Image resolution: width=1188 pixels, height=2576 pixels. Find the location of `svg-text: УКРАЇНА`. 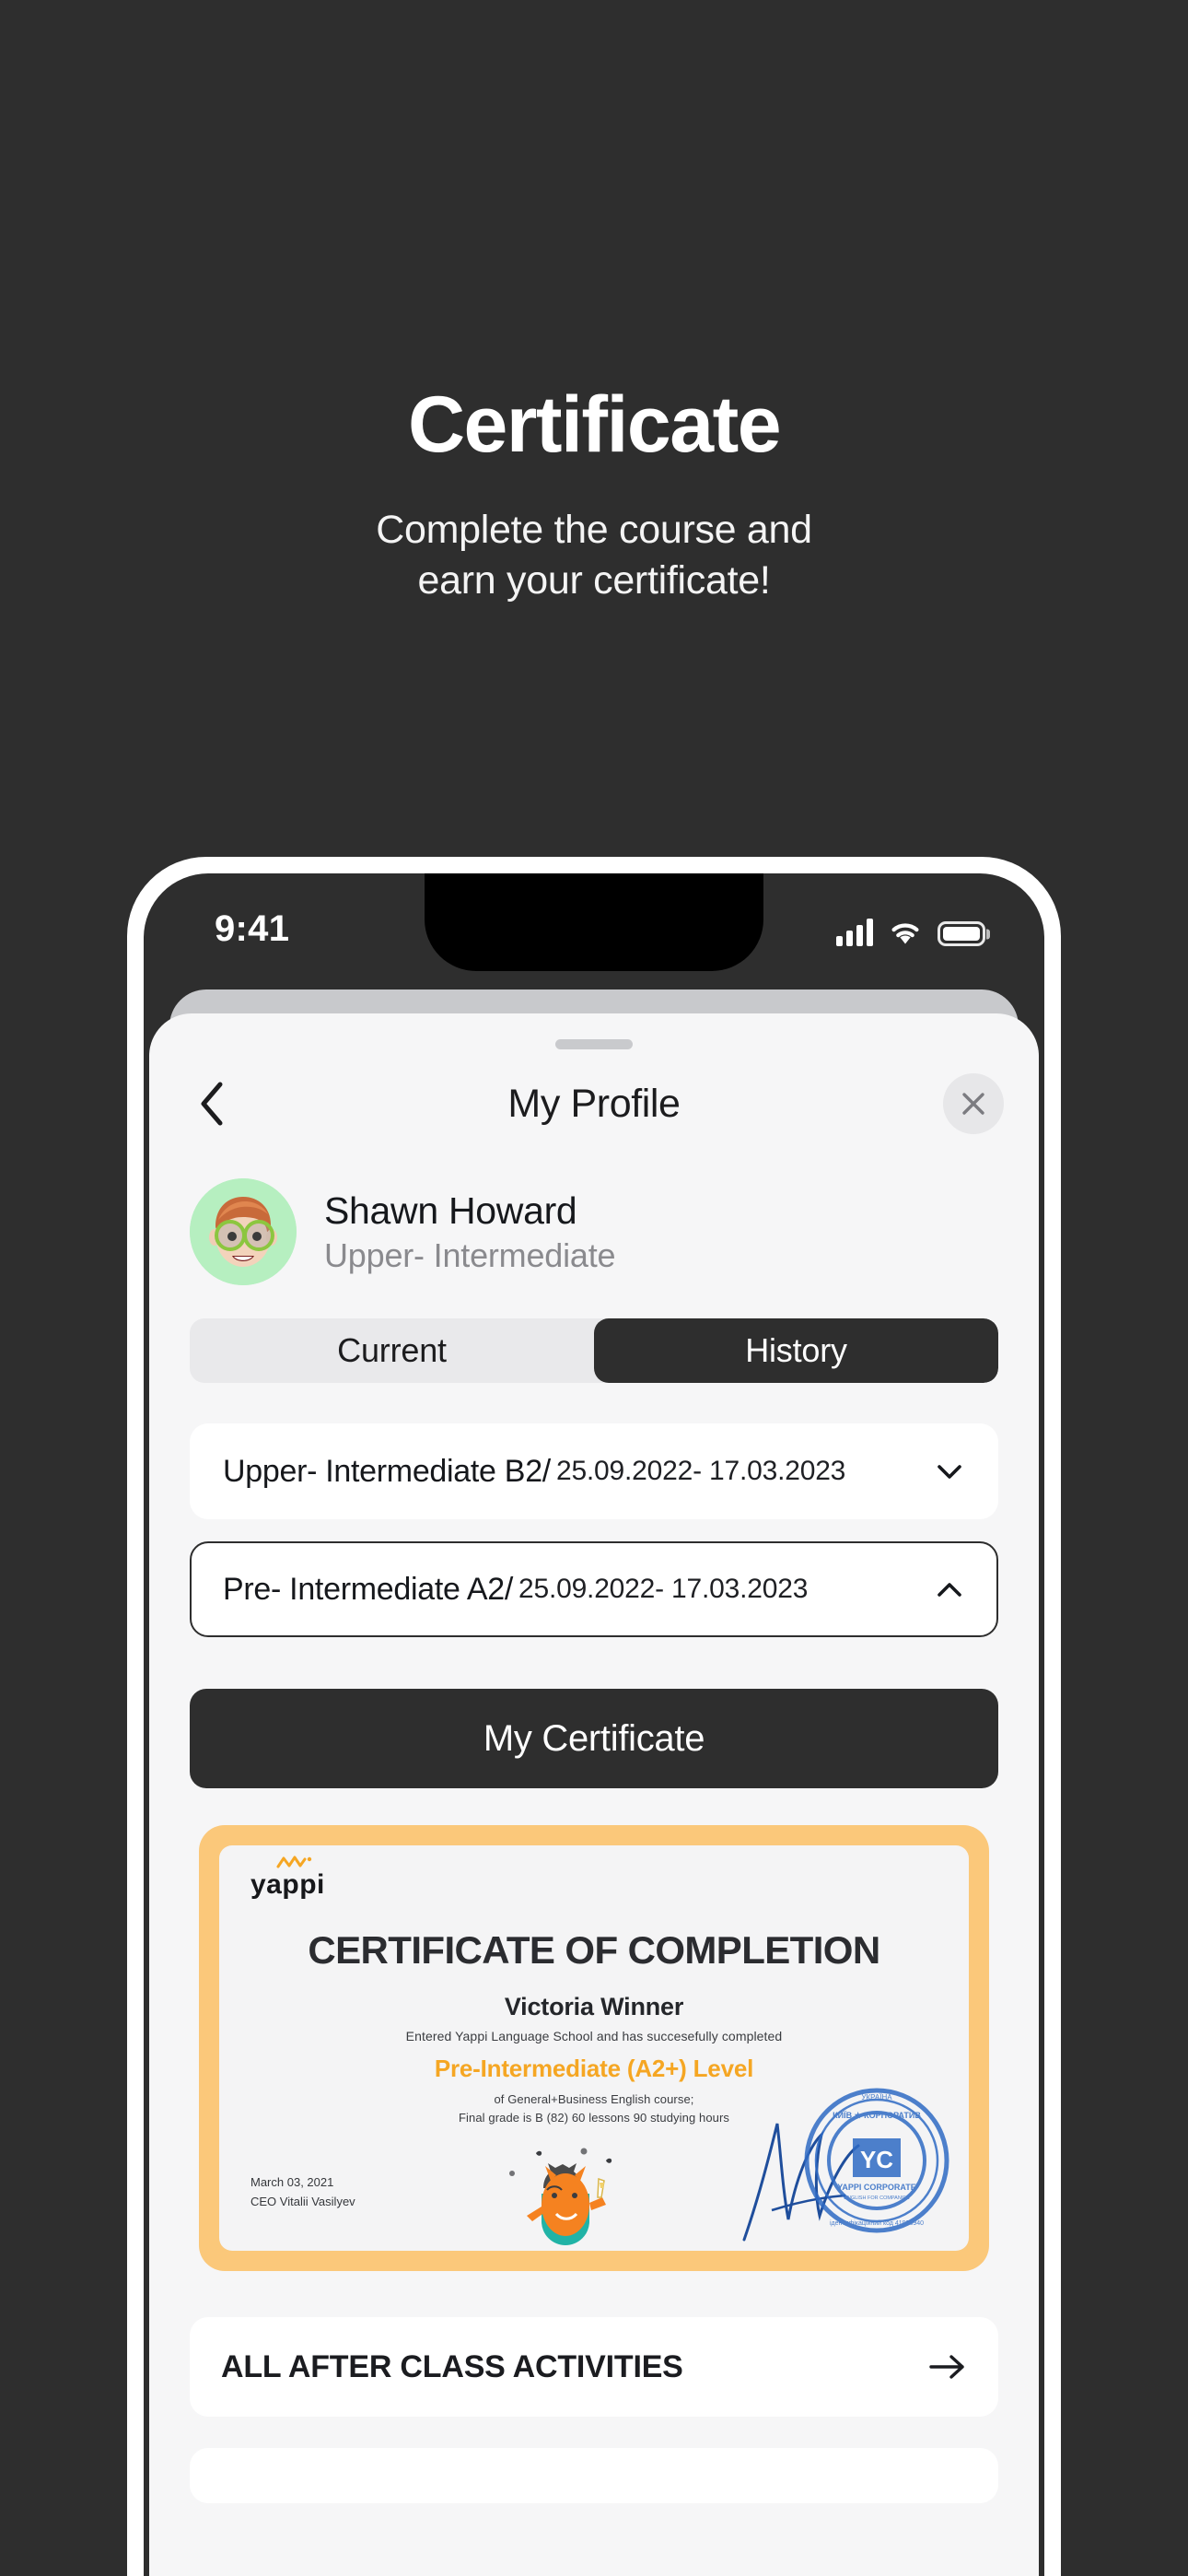

svg-text: УКРАЇНА is located at coordinates (876, 2097).